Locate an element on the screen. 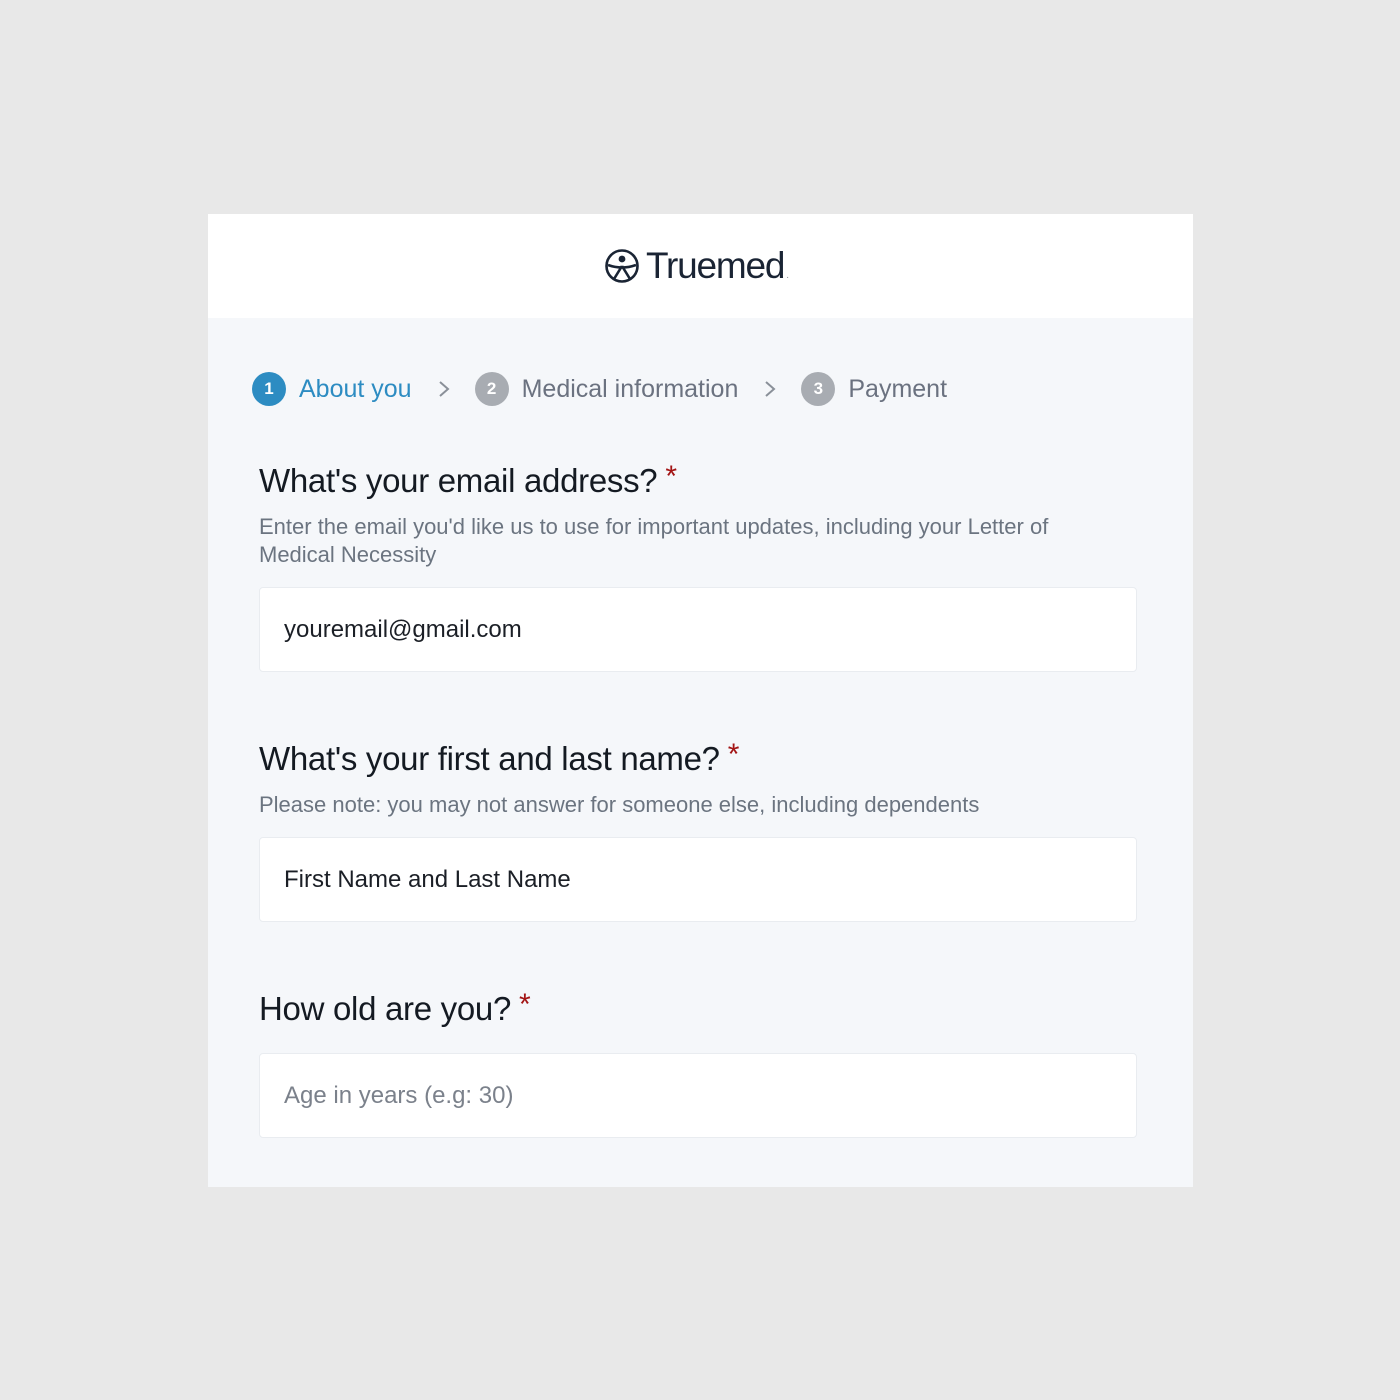 The image size is (1400, 1400). name-question: What's your first and last name? * is located at coordinates (499, 758).